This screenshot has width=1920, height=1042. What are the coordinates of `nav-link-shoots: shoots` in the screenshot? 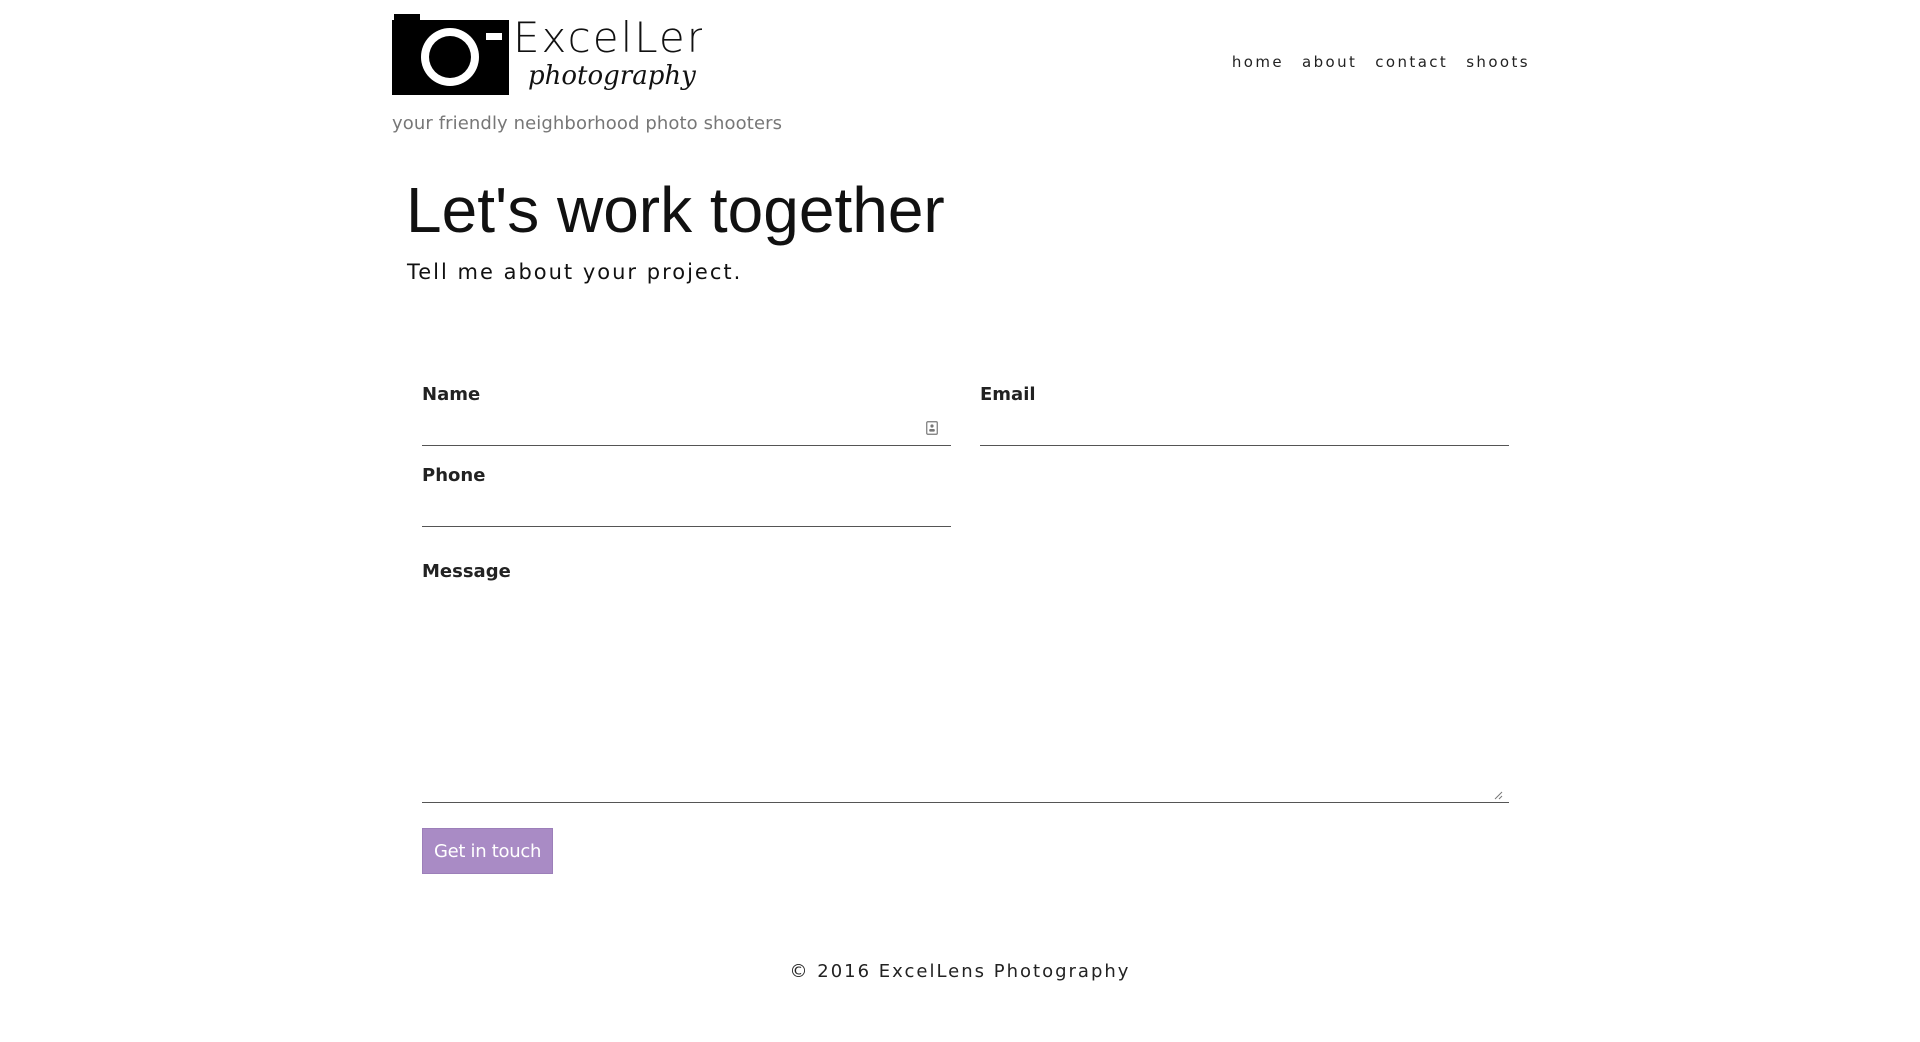 It's located at (1498, 62).